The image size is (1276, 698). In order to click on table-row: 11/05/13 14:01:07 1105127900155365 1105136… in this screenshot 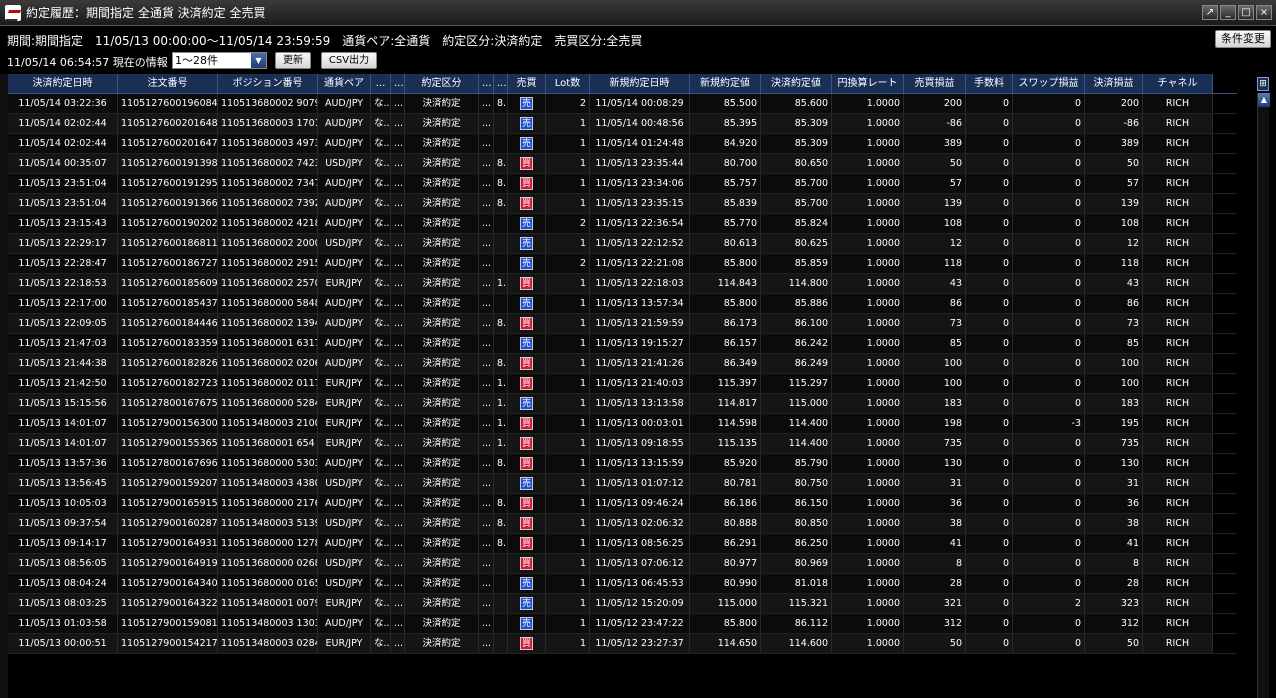, I will do `click(622, 444)`.